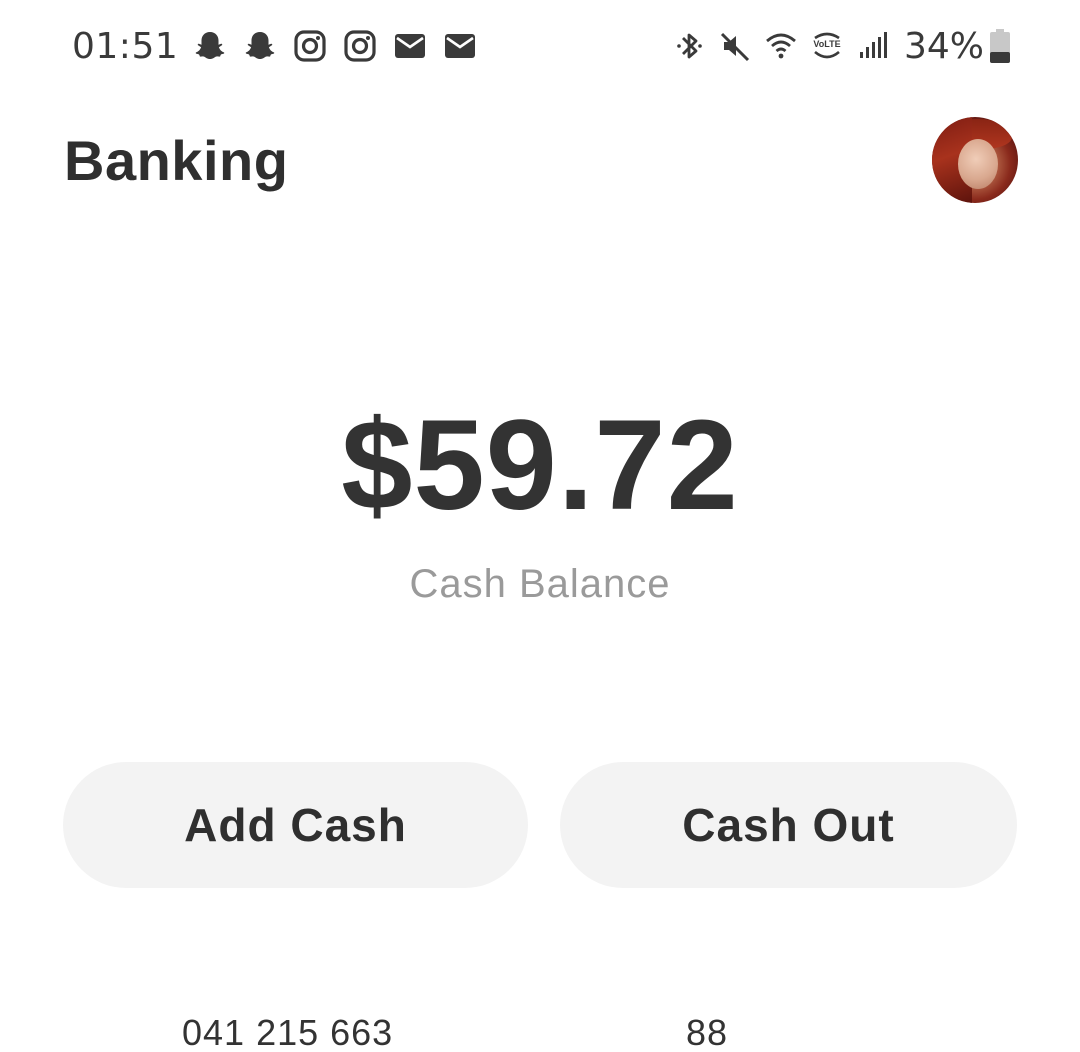 This screenshot has height=1052, width=1080. Describe the element at coordinates (176, 160) in the screenshot. I see `page-title: Banking` at that location.